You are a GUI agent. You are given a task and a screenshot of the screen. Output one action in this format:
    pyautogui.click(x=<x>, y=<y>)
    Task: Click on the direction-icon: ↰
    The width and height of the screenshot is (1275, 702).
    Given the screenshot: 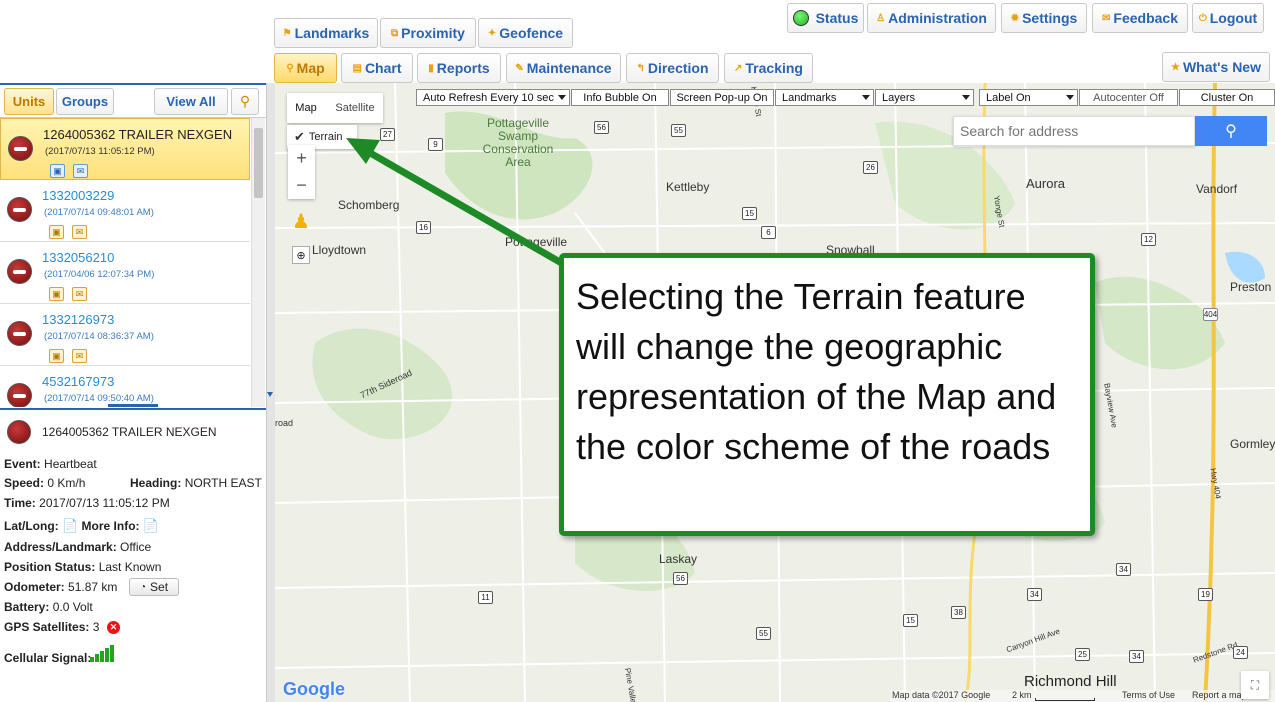 What is the action you would take?
    pyautogui.click(x=640, y=68)
    